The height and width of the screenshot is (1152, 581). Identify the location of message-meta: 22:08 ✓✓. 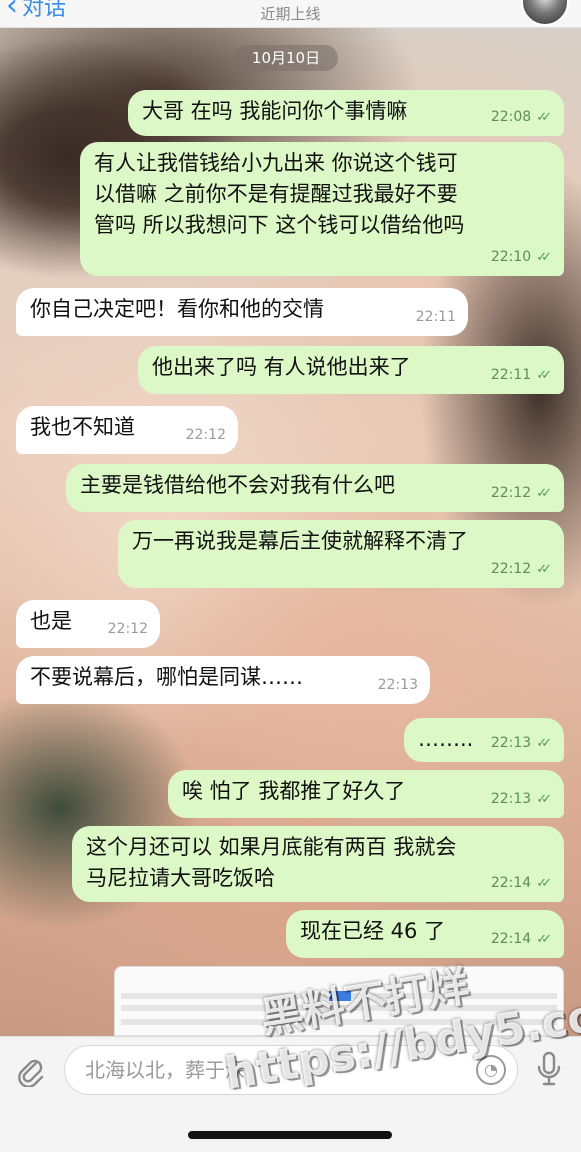
(521, 117).